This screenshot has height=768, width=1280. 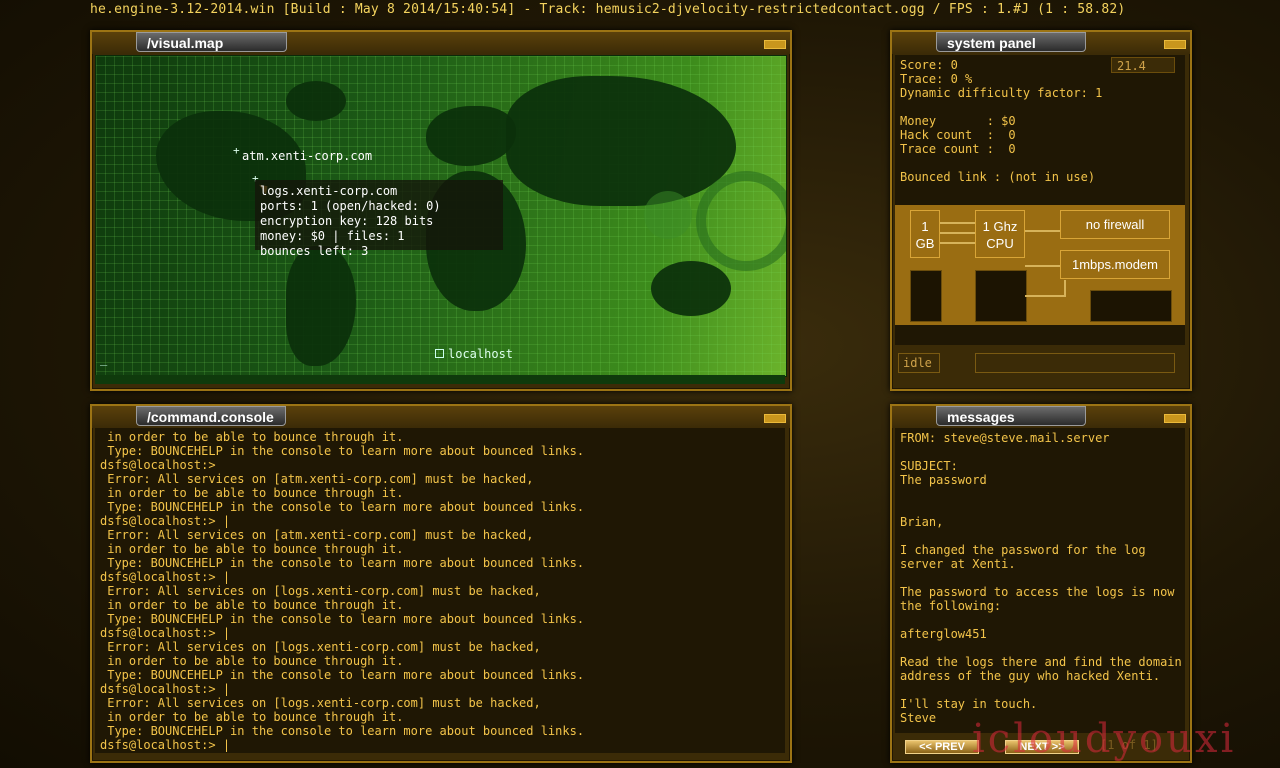 I want to click on message-line: address of the guy who hacked Xenti., so click(x=1030, y=676).